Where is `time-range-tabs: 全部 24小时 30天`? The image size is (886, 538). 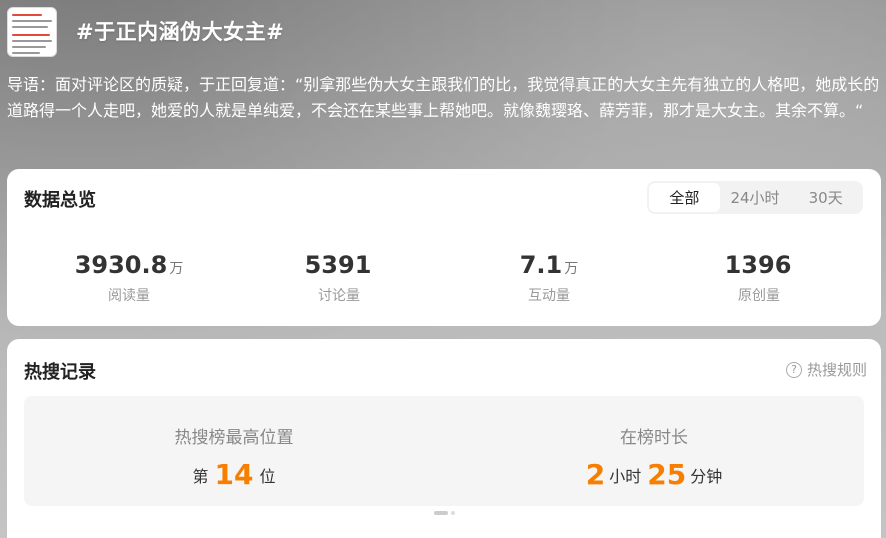 time-range-tabs: 全部 24小时 30天 is located at coordinates (755, 197).